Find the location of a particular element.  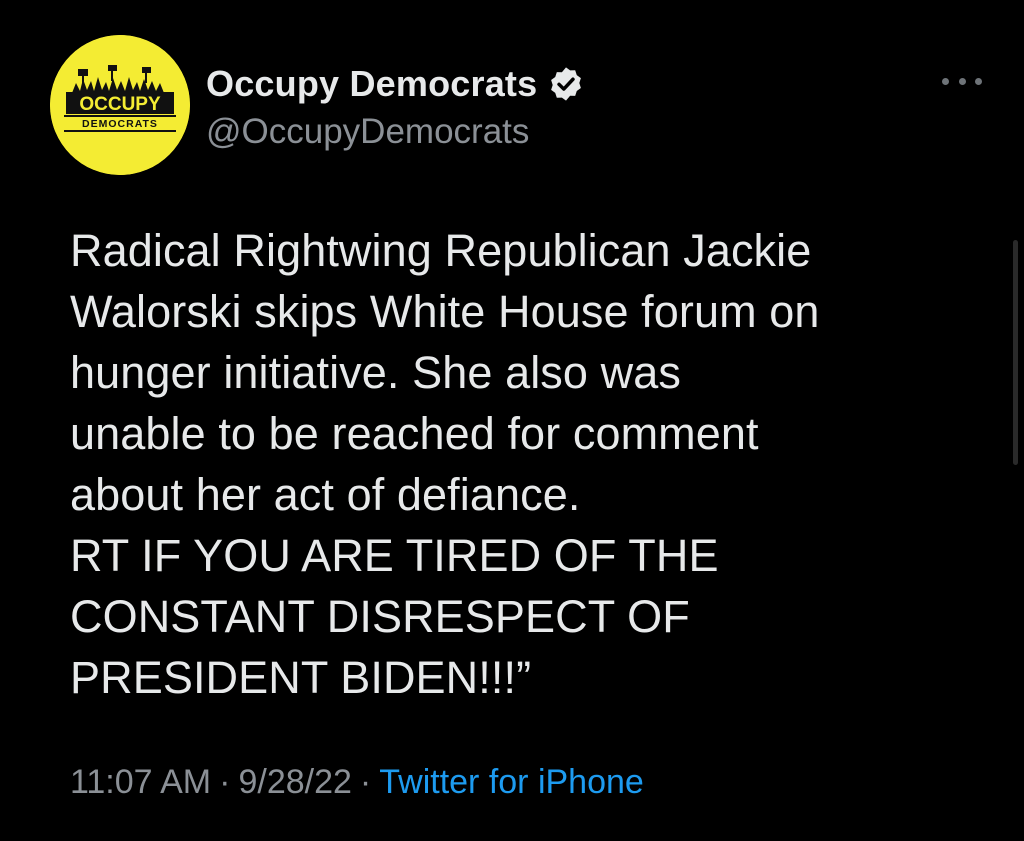

avatar: OCCUPY DEMOCRATS is located at coordinates (120, 105).